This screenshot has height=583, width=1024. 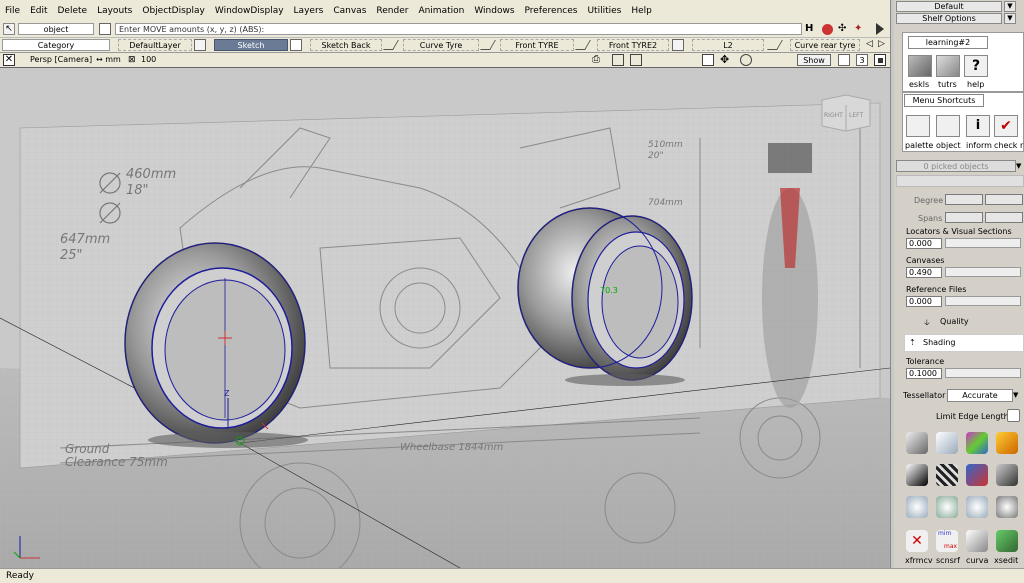 What do you see at coordinates (618, 60) in the screenshot?
I see `film-icon` at bounding box center [618, 60].